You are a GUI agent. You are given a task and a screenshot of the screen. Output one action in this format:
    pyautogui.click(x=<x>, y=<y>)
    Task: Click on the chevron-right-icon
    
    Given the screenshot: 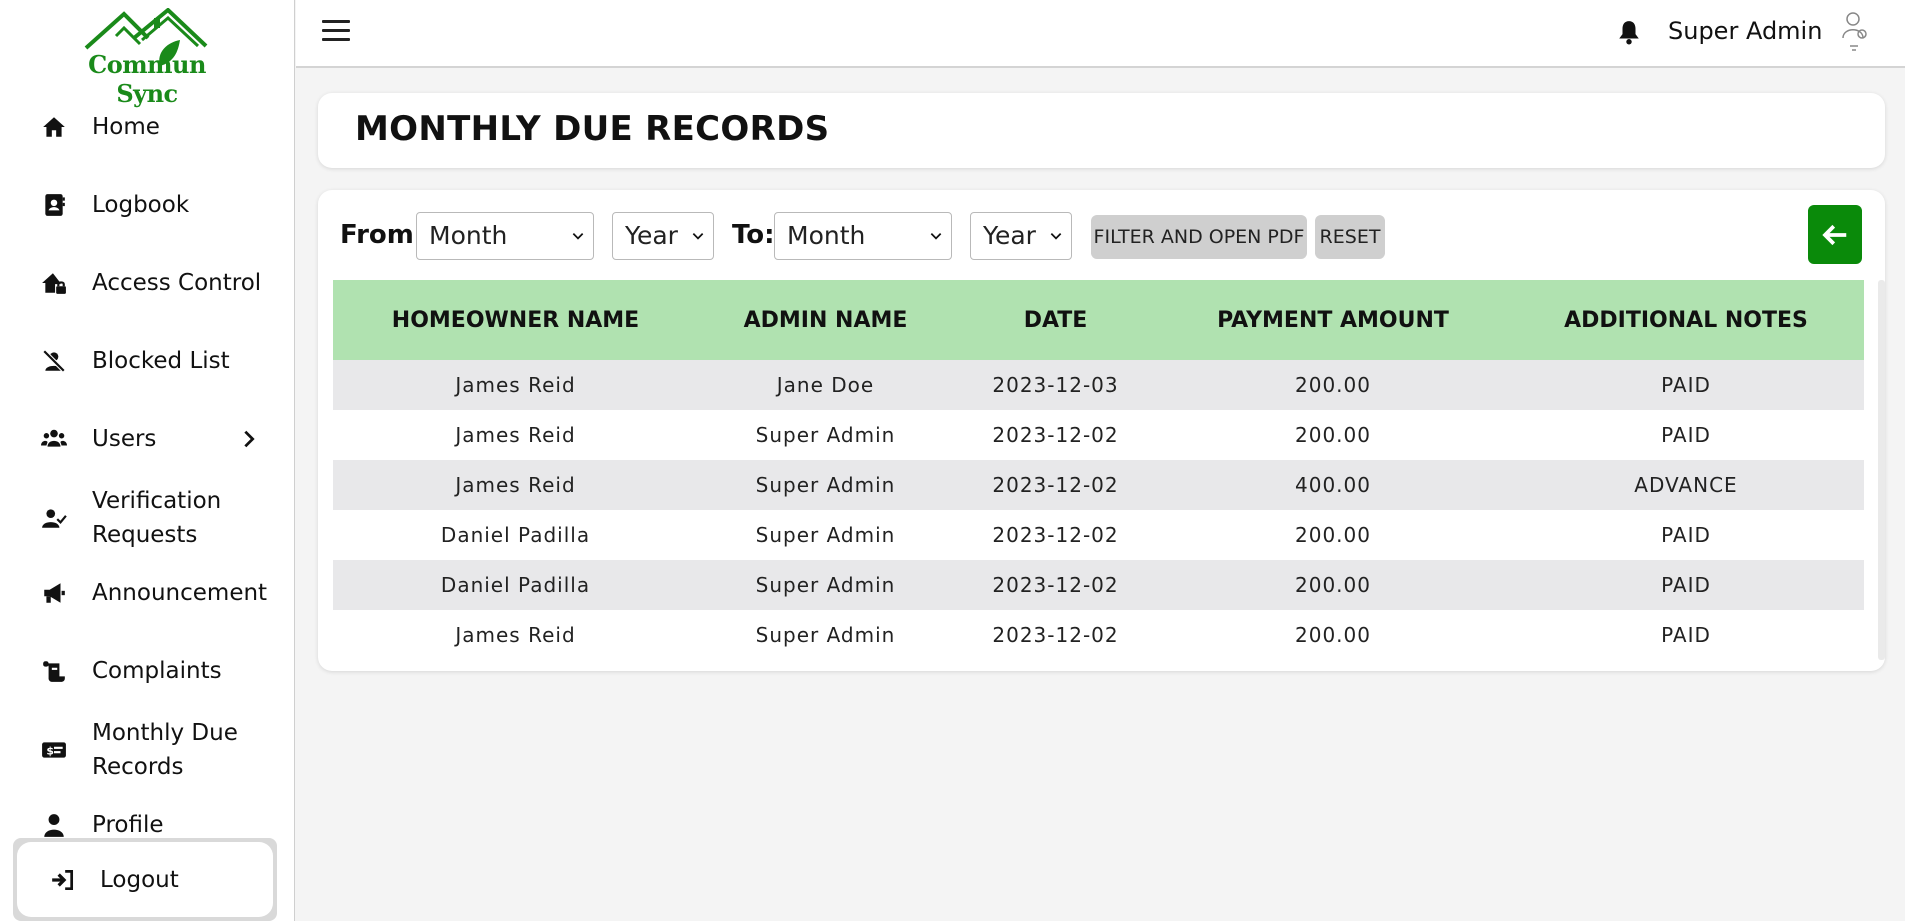 What is the action you would take?
    pyautogui.click(x=249, y=439)
    